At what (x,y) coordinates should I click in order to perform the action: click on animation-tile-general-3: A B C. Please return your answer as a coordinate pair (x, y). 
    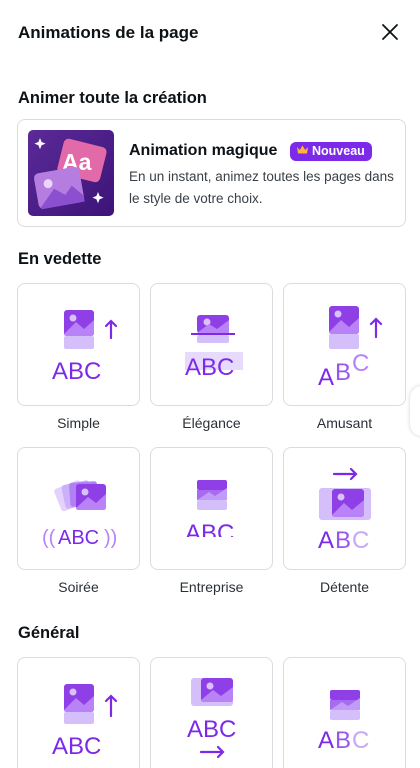
    Looking at the image, I should click on (344, 712).